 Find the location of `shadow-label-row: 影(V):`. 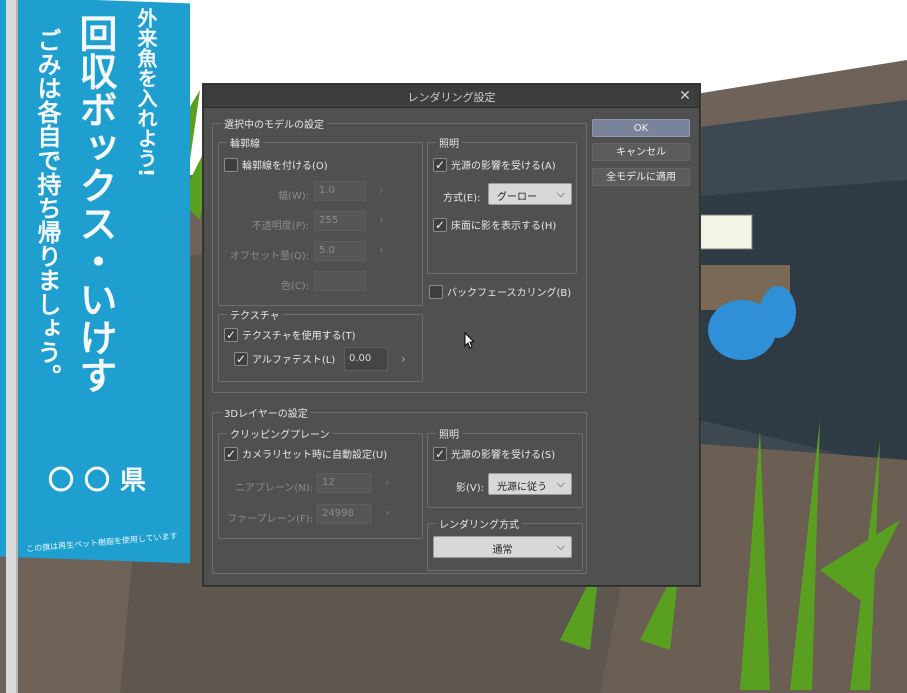

shadow-label-row: 影(V): is located at coordinates (470, 486).